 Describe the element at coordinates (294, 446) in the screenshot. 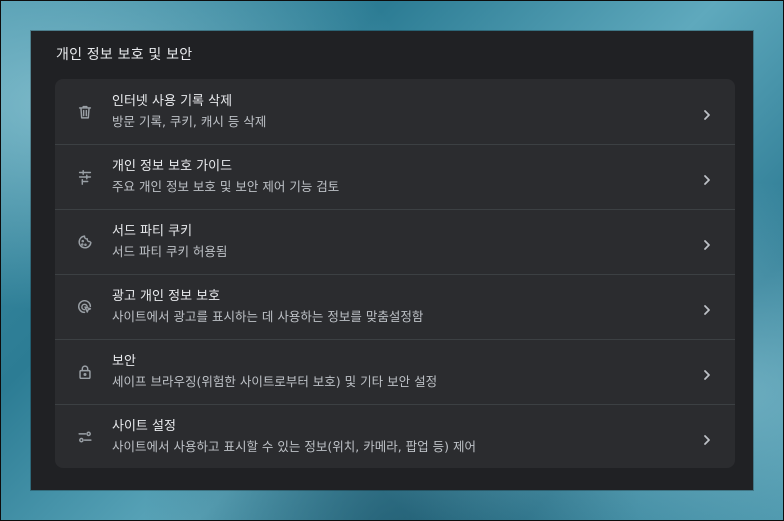

I see `row-subtitle: 사이트에서 사용하고 표시할 수 있는 정보(위치, 카메라, 팝업 등) 제어` at that location.